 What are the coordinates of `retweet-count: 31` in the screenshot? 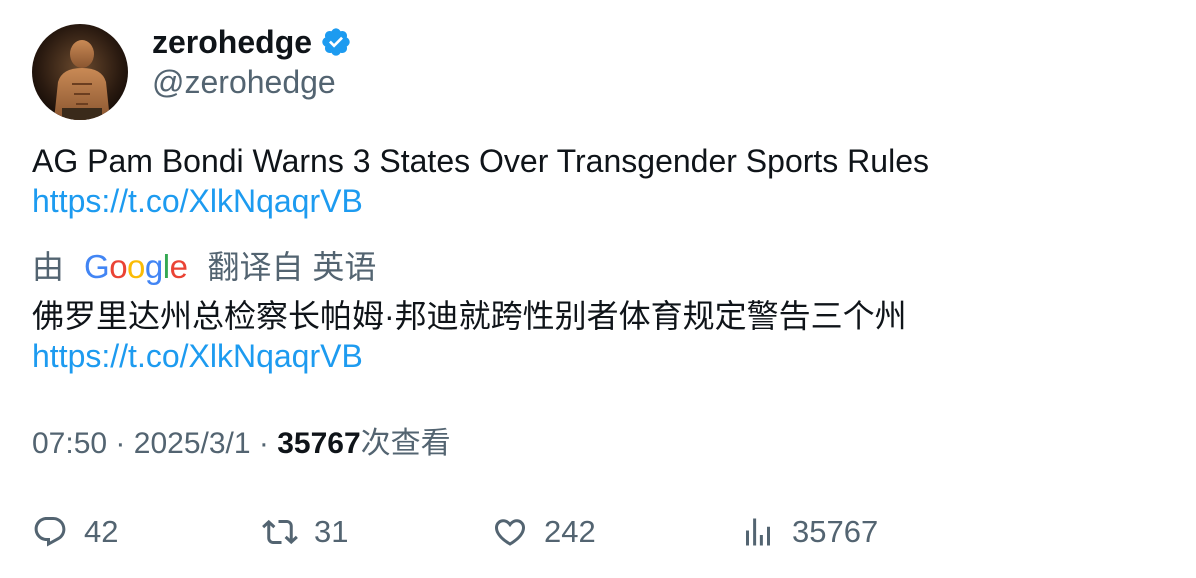 It's located at (331, 531).